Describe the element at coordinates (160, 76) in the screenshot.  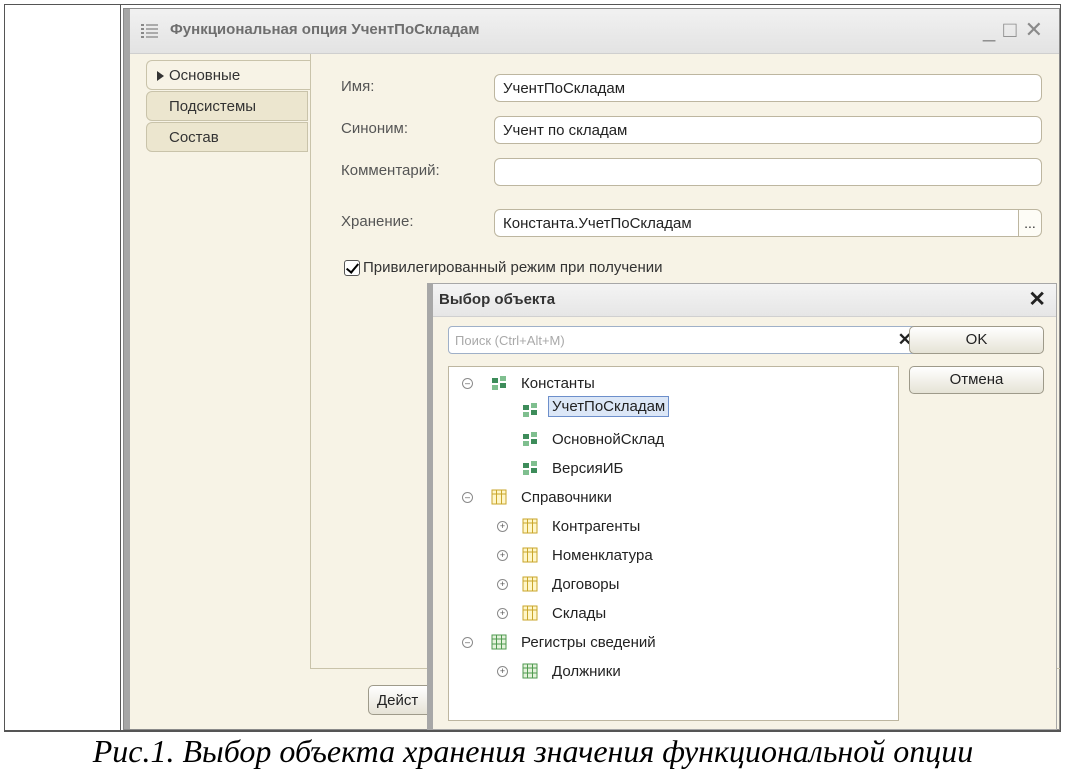
I see `active-tab-marker-icon` at that location.